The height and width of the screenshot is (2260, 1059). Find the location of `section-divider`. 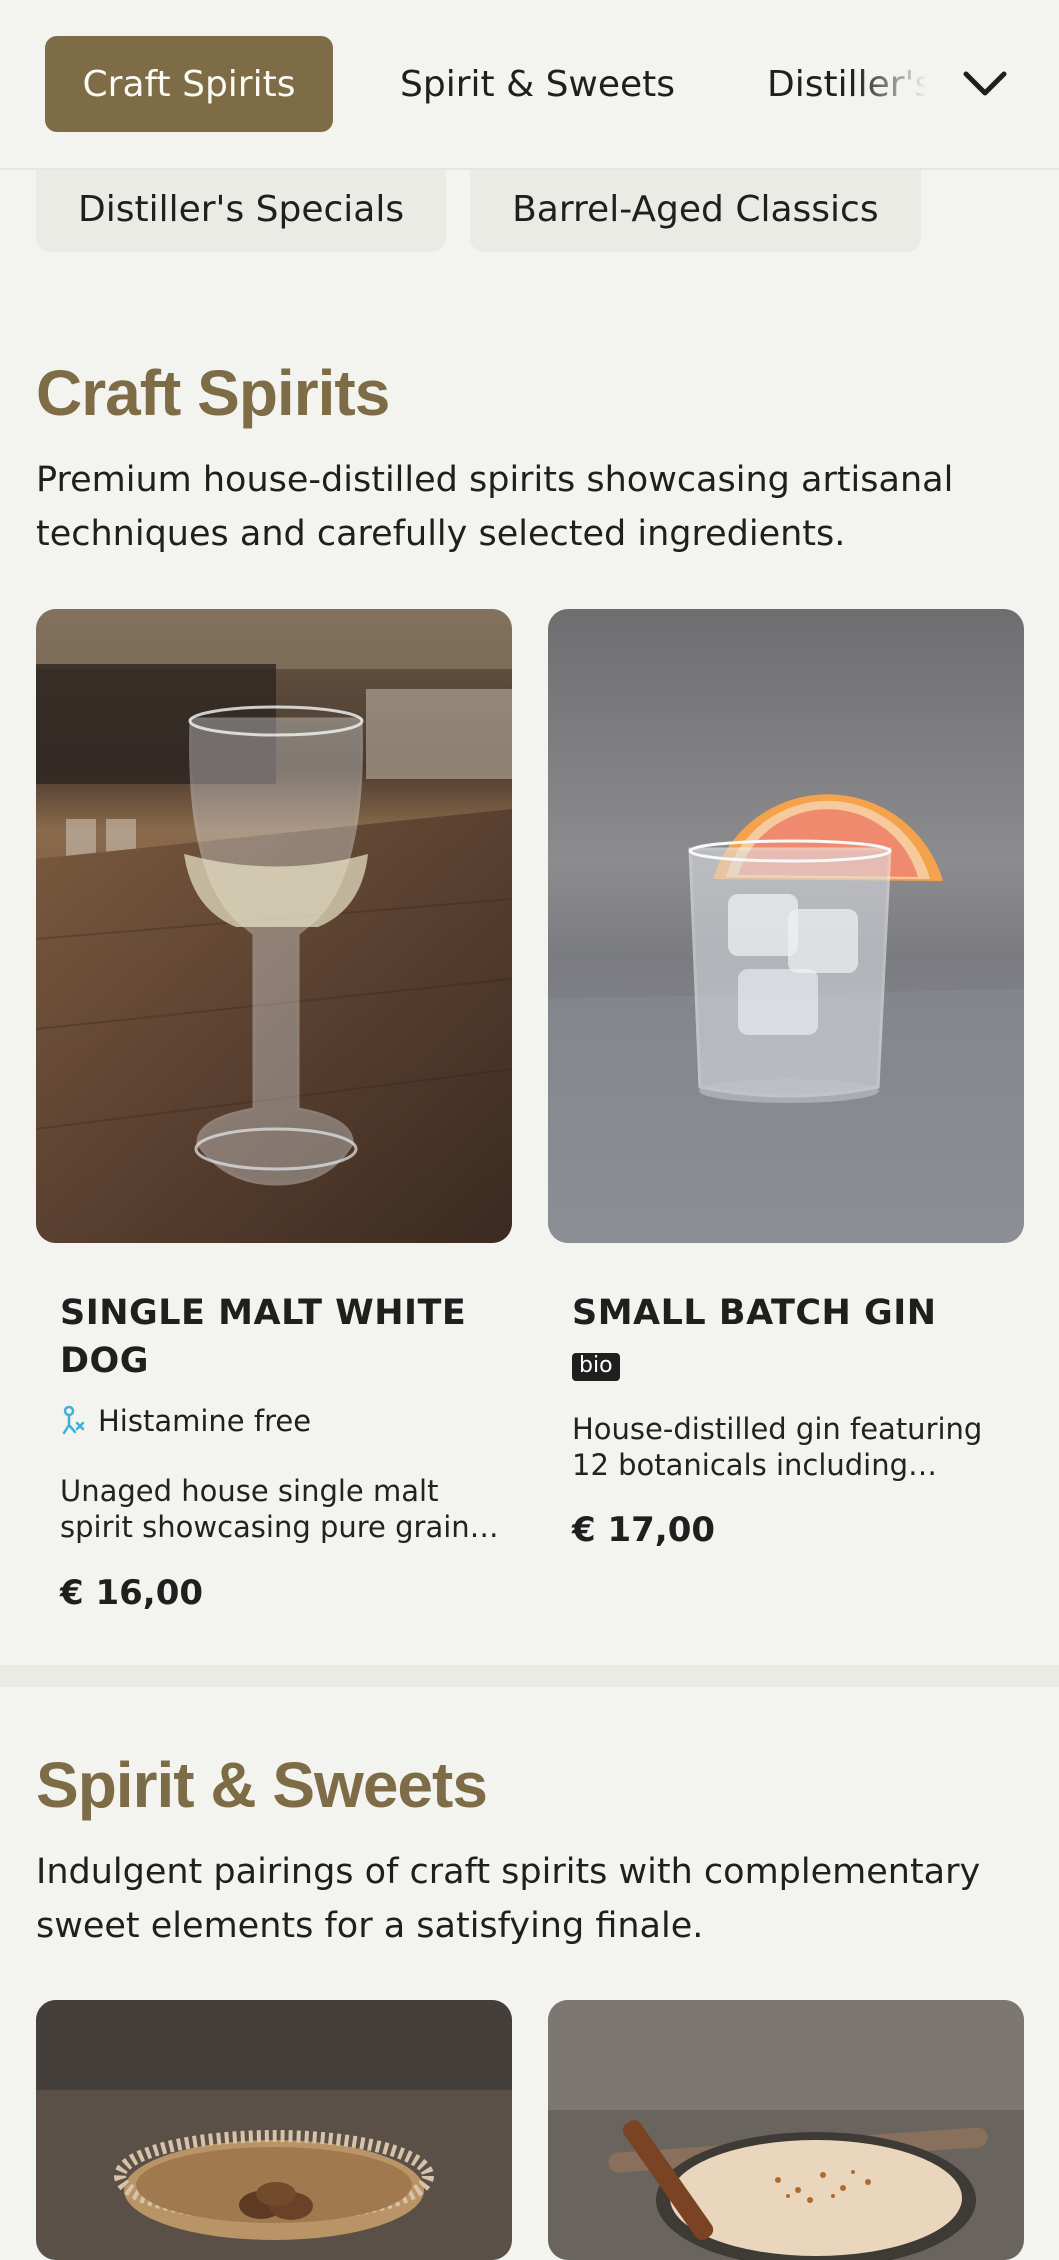

section-divider is located at coordinates (529, 1676).